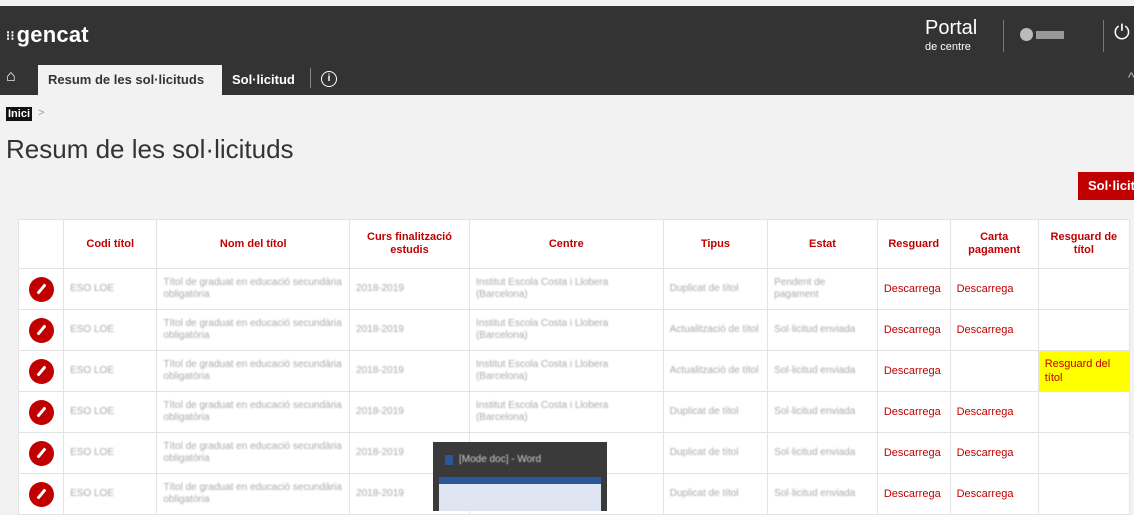 The image size is (1134, 515). I want to click on column-header: Curs finalització estudis, so click(409, 244).